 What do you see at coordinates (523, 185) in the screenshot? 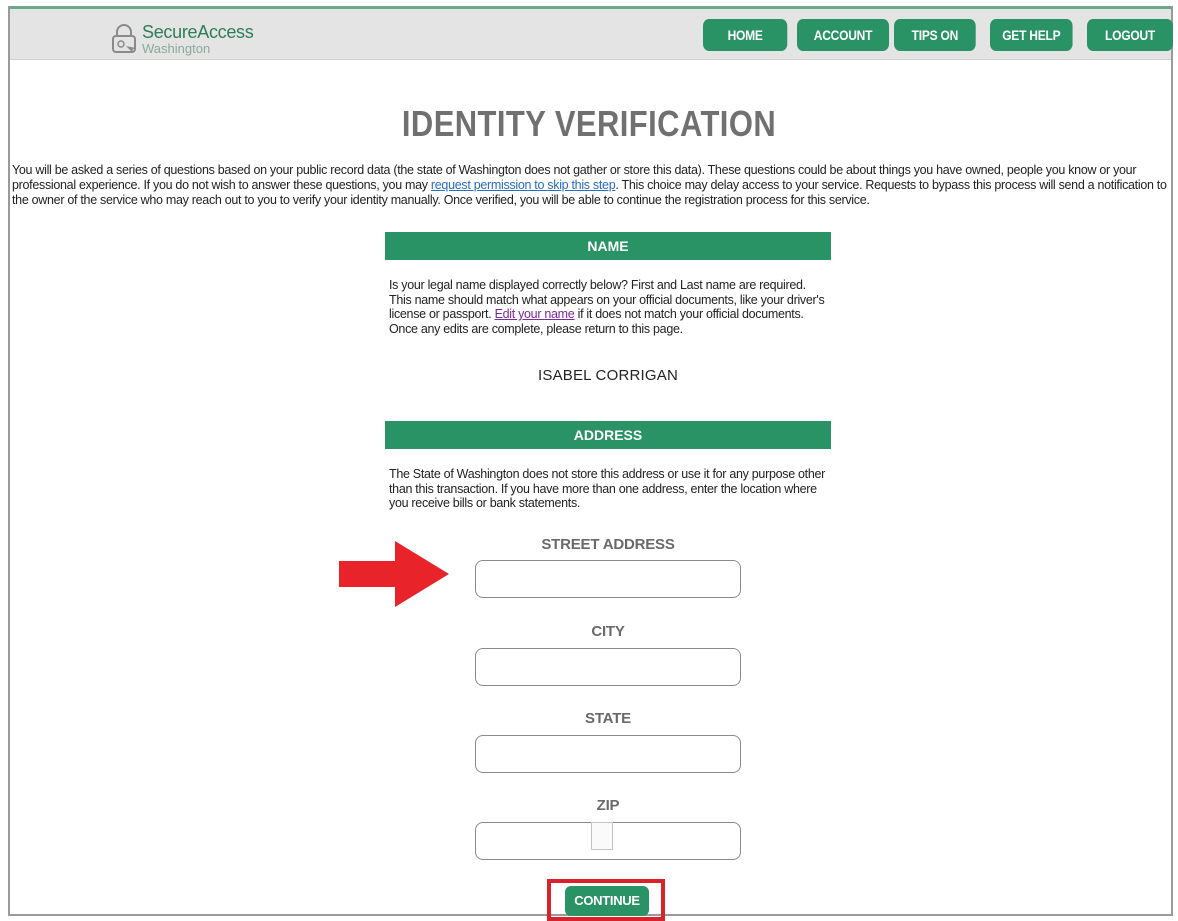
I see `skip-step-link: request permission to skip this step` at bounding box center [523, 185].